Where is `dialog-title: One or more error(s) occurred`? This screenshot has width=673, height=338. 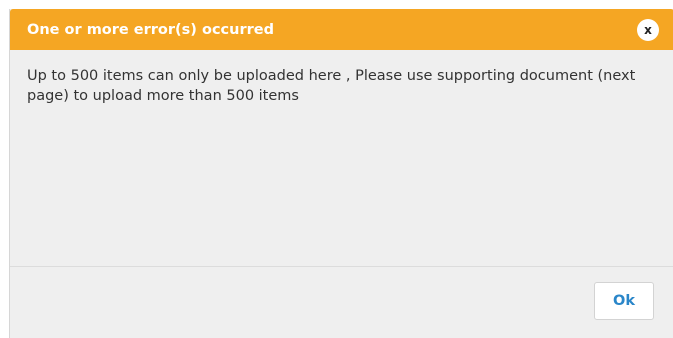
dialog-title: One or more error(s) occurred is located at coordinates (150, 30).